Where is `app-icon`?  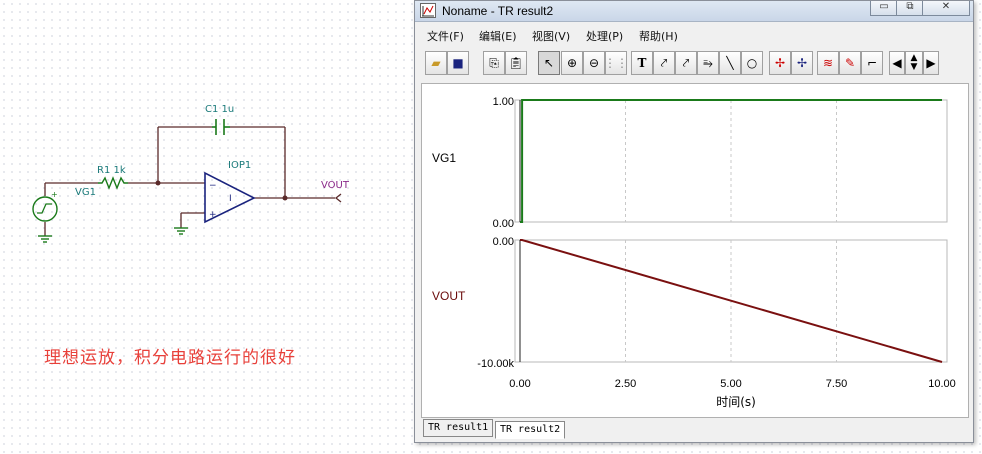 app-icon is located at coordinates (428, 10).